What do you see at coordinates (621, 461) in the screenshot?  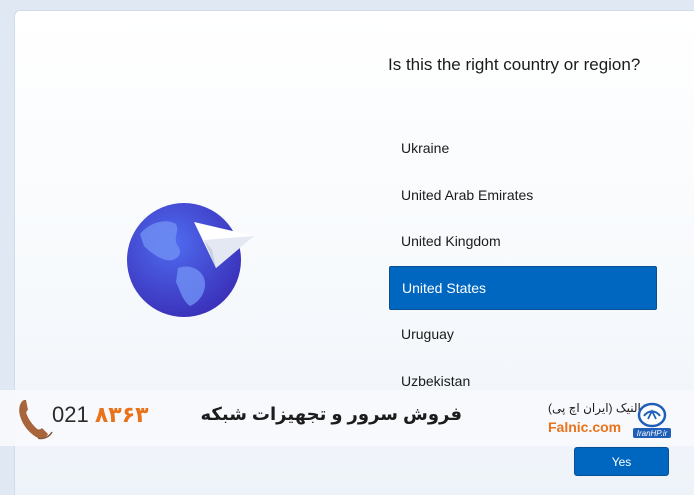 I see `yes-button: Yes` at bounding box center [621, 461].